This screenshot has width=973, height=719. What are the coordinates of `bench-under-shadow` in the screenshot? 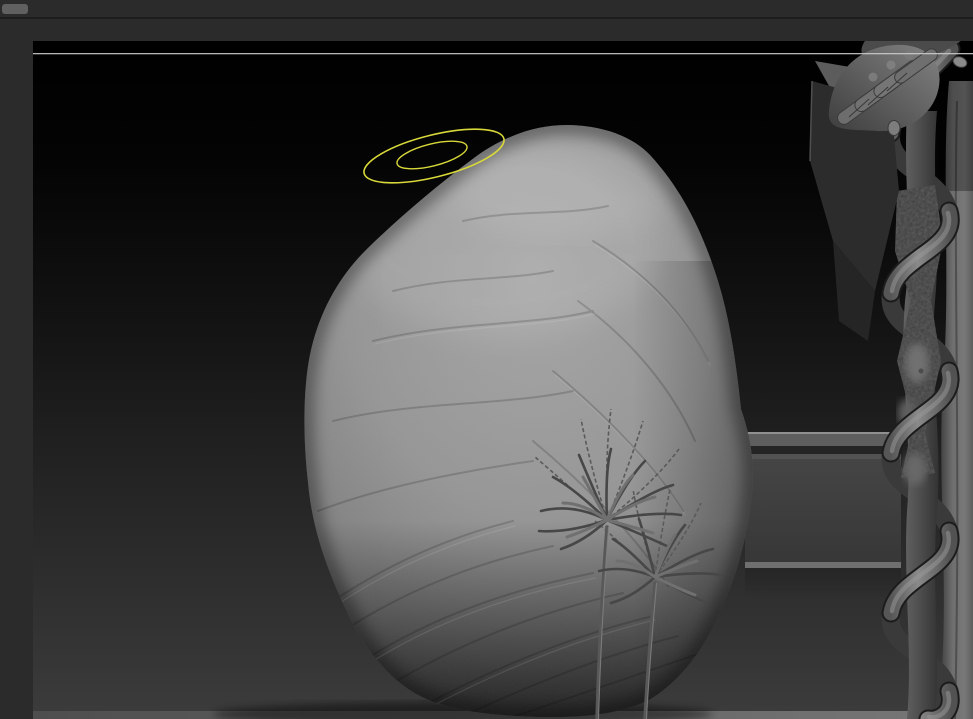 It's located at (823, 583).